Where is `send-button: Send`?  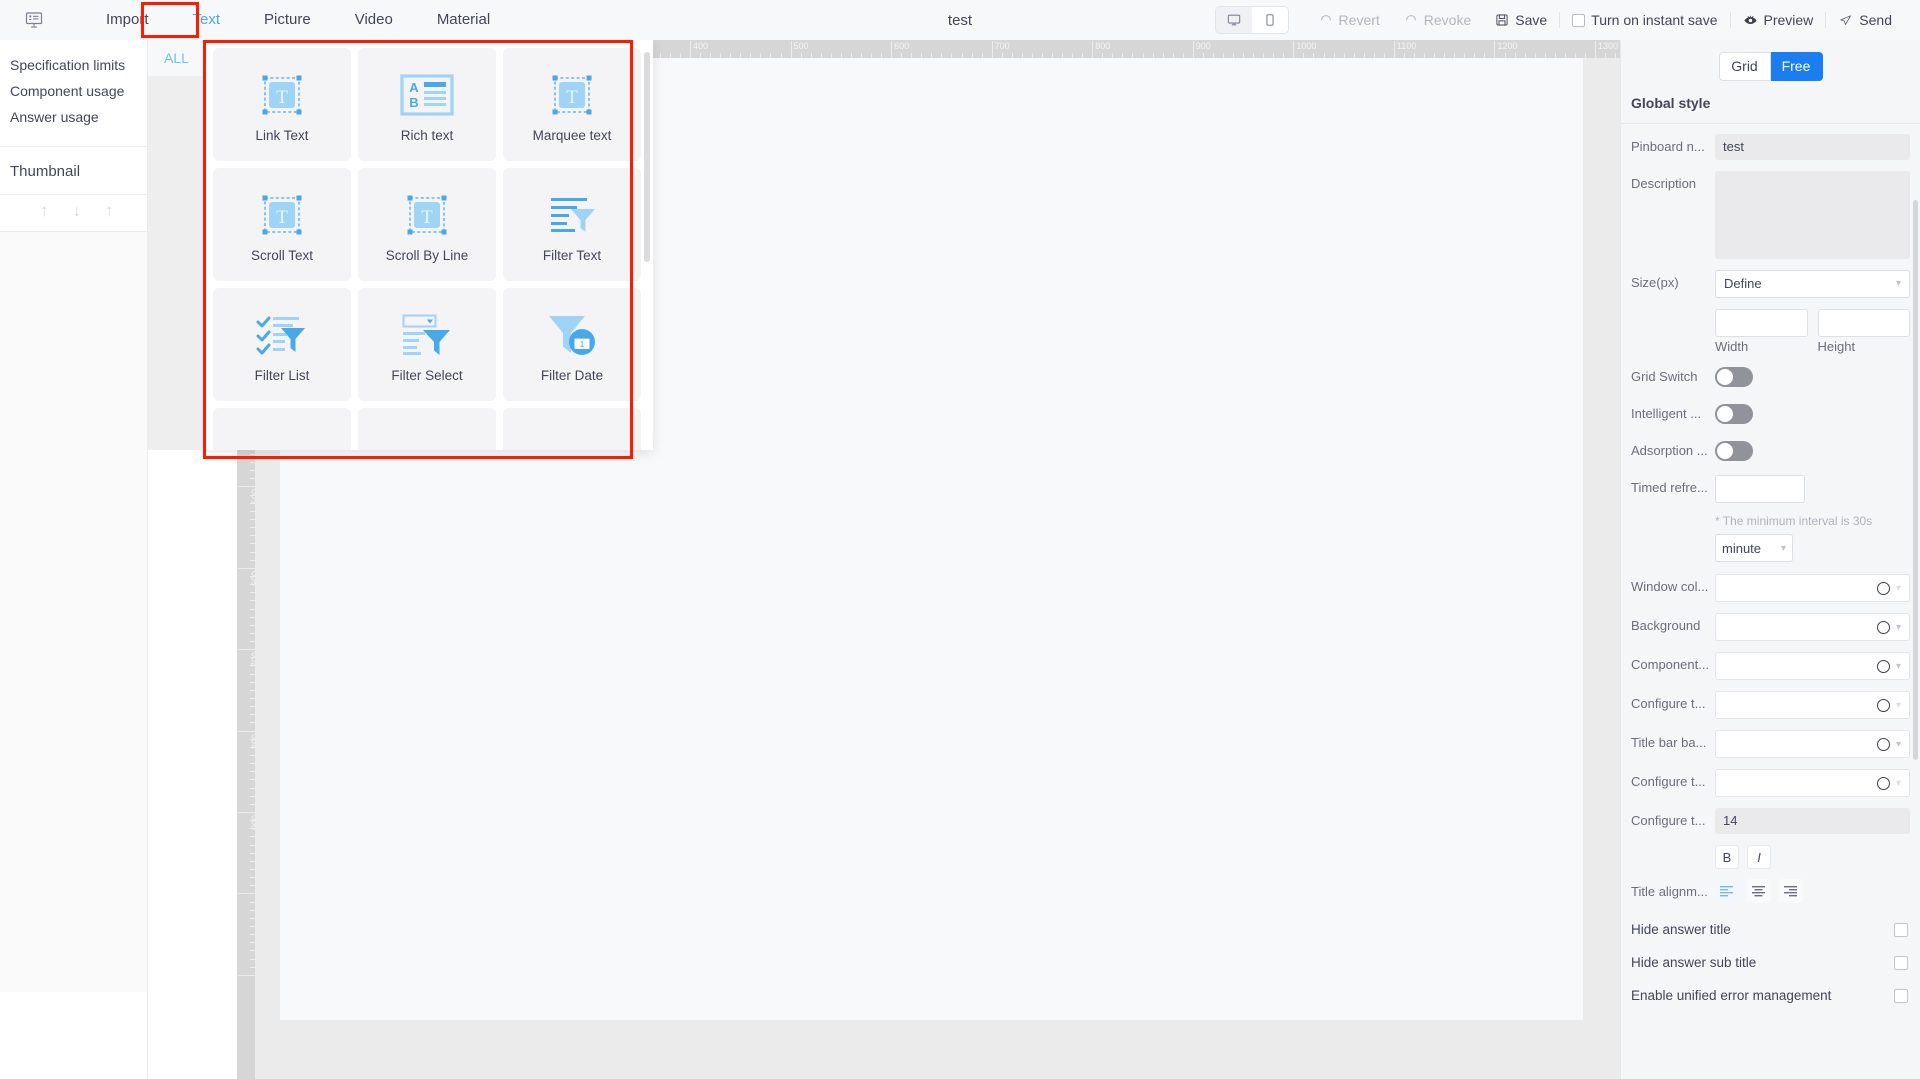
send-button: Send is located at coordinates (1865, 20).